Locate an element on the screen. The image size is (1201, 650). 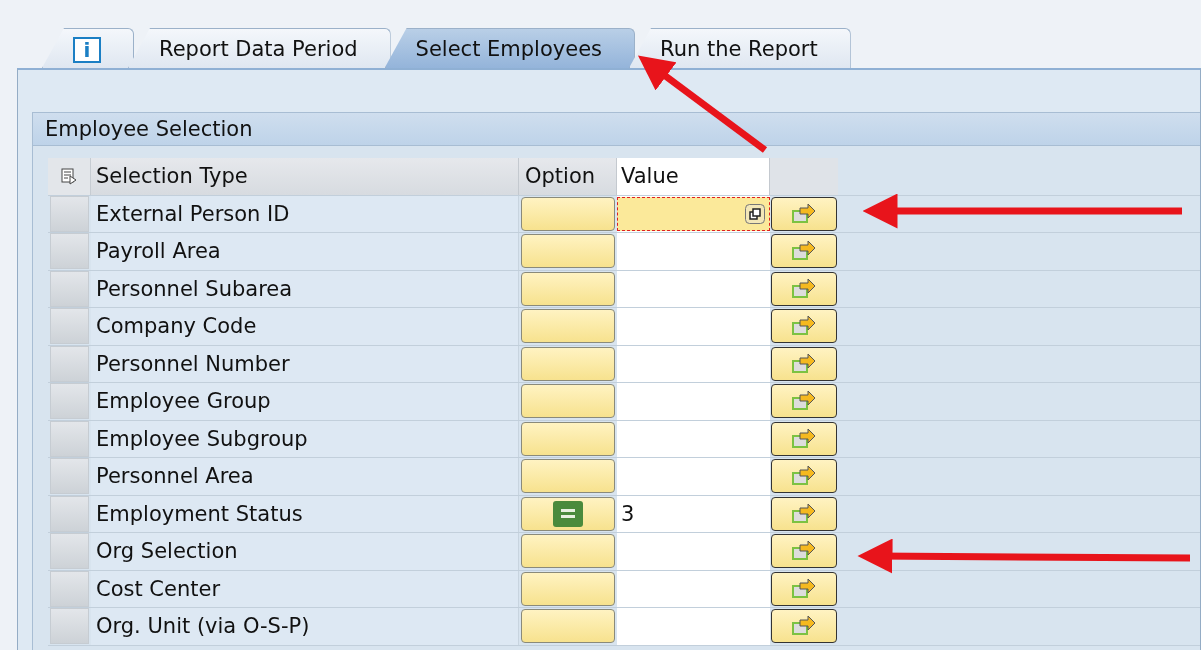
table-cell: Cost Center is located at coordinates (305, 588).